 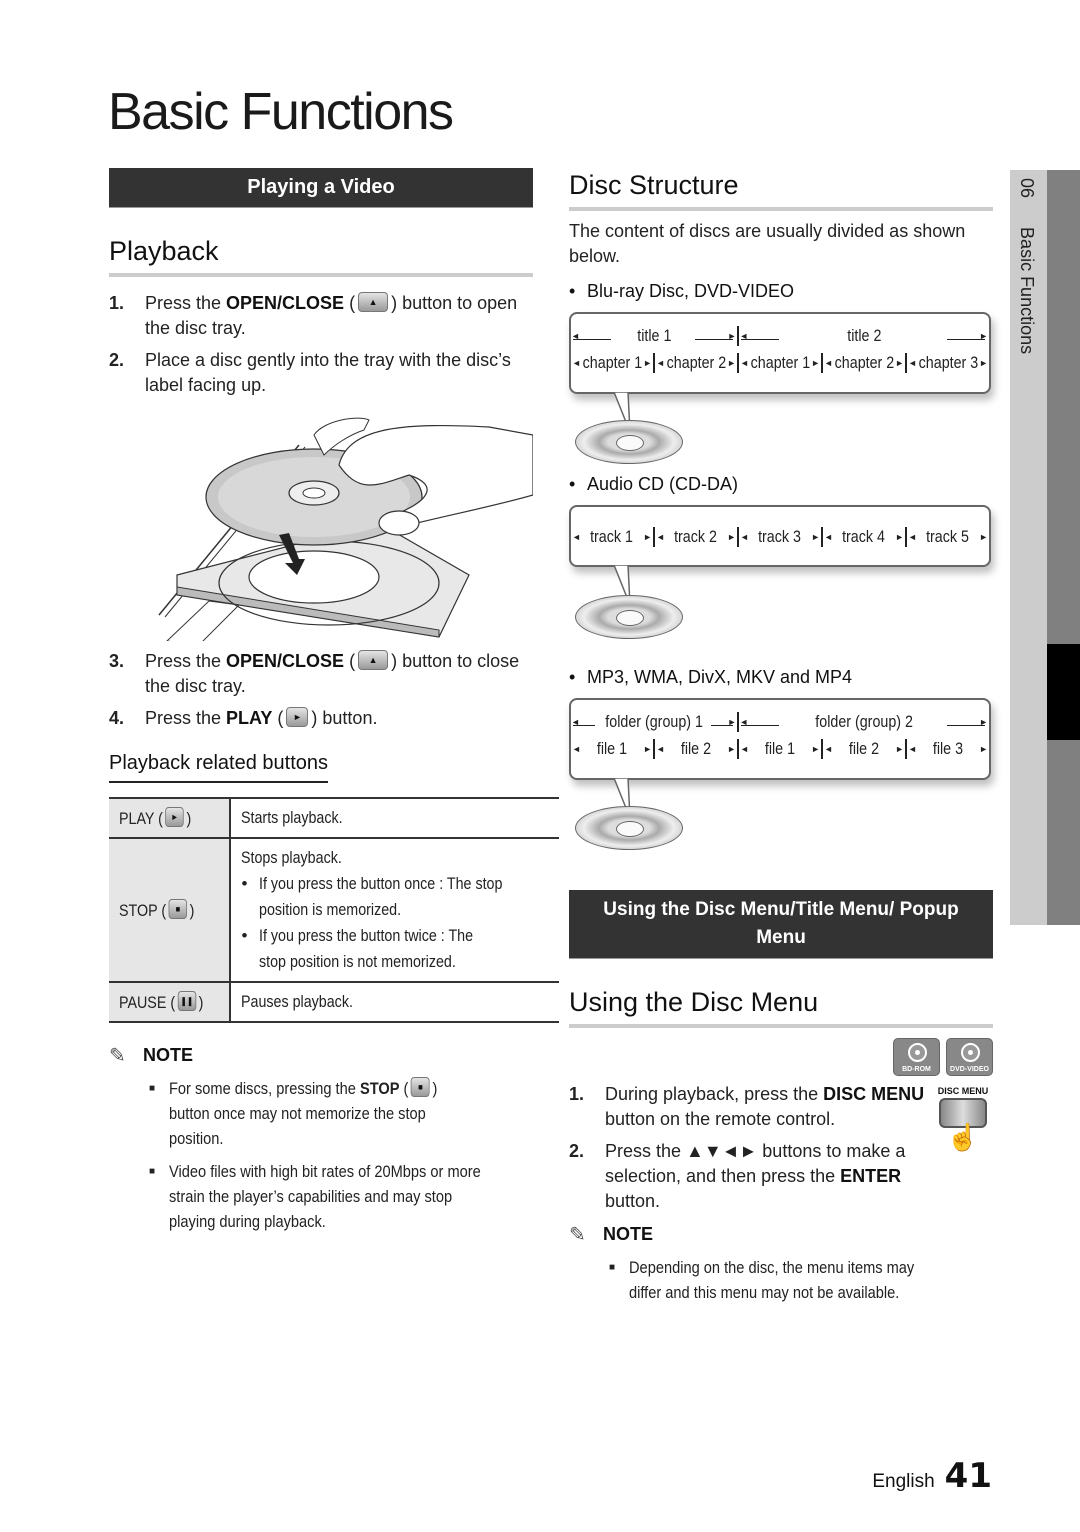 What do you see at coordinates (395, 818) in the screenshot?
I see `table-value: Starts playback.` at bounding box center [395, 818].